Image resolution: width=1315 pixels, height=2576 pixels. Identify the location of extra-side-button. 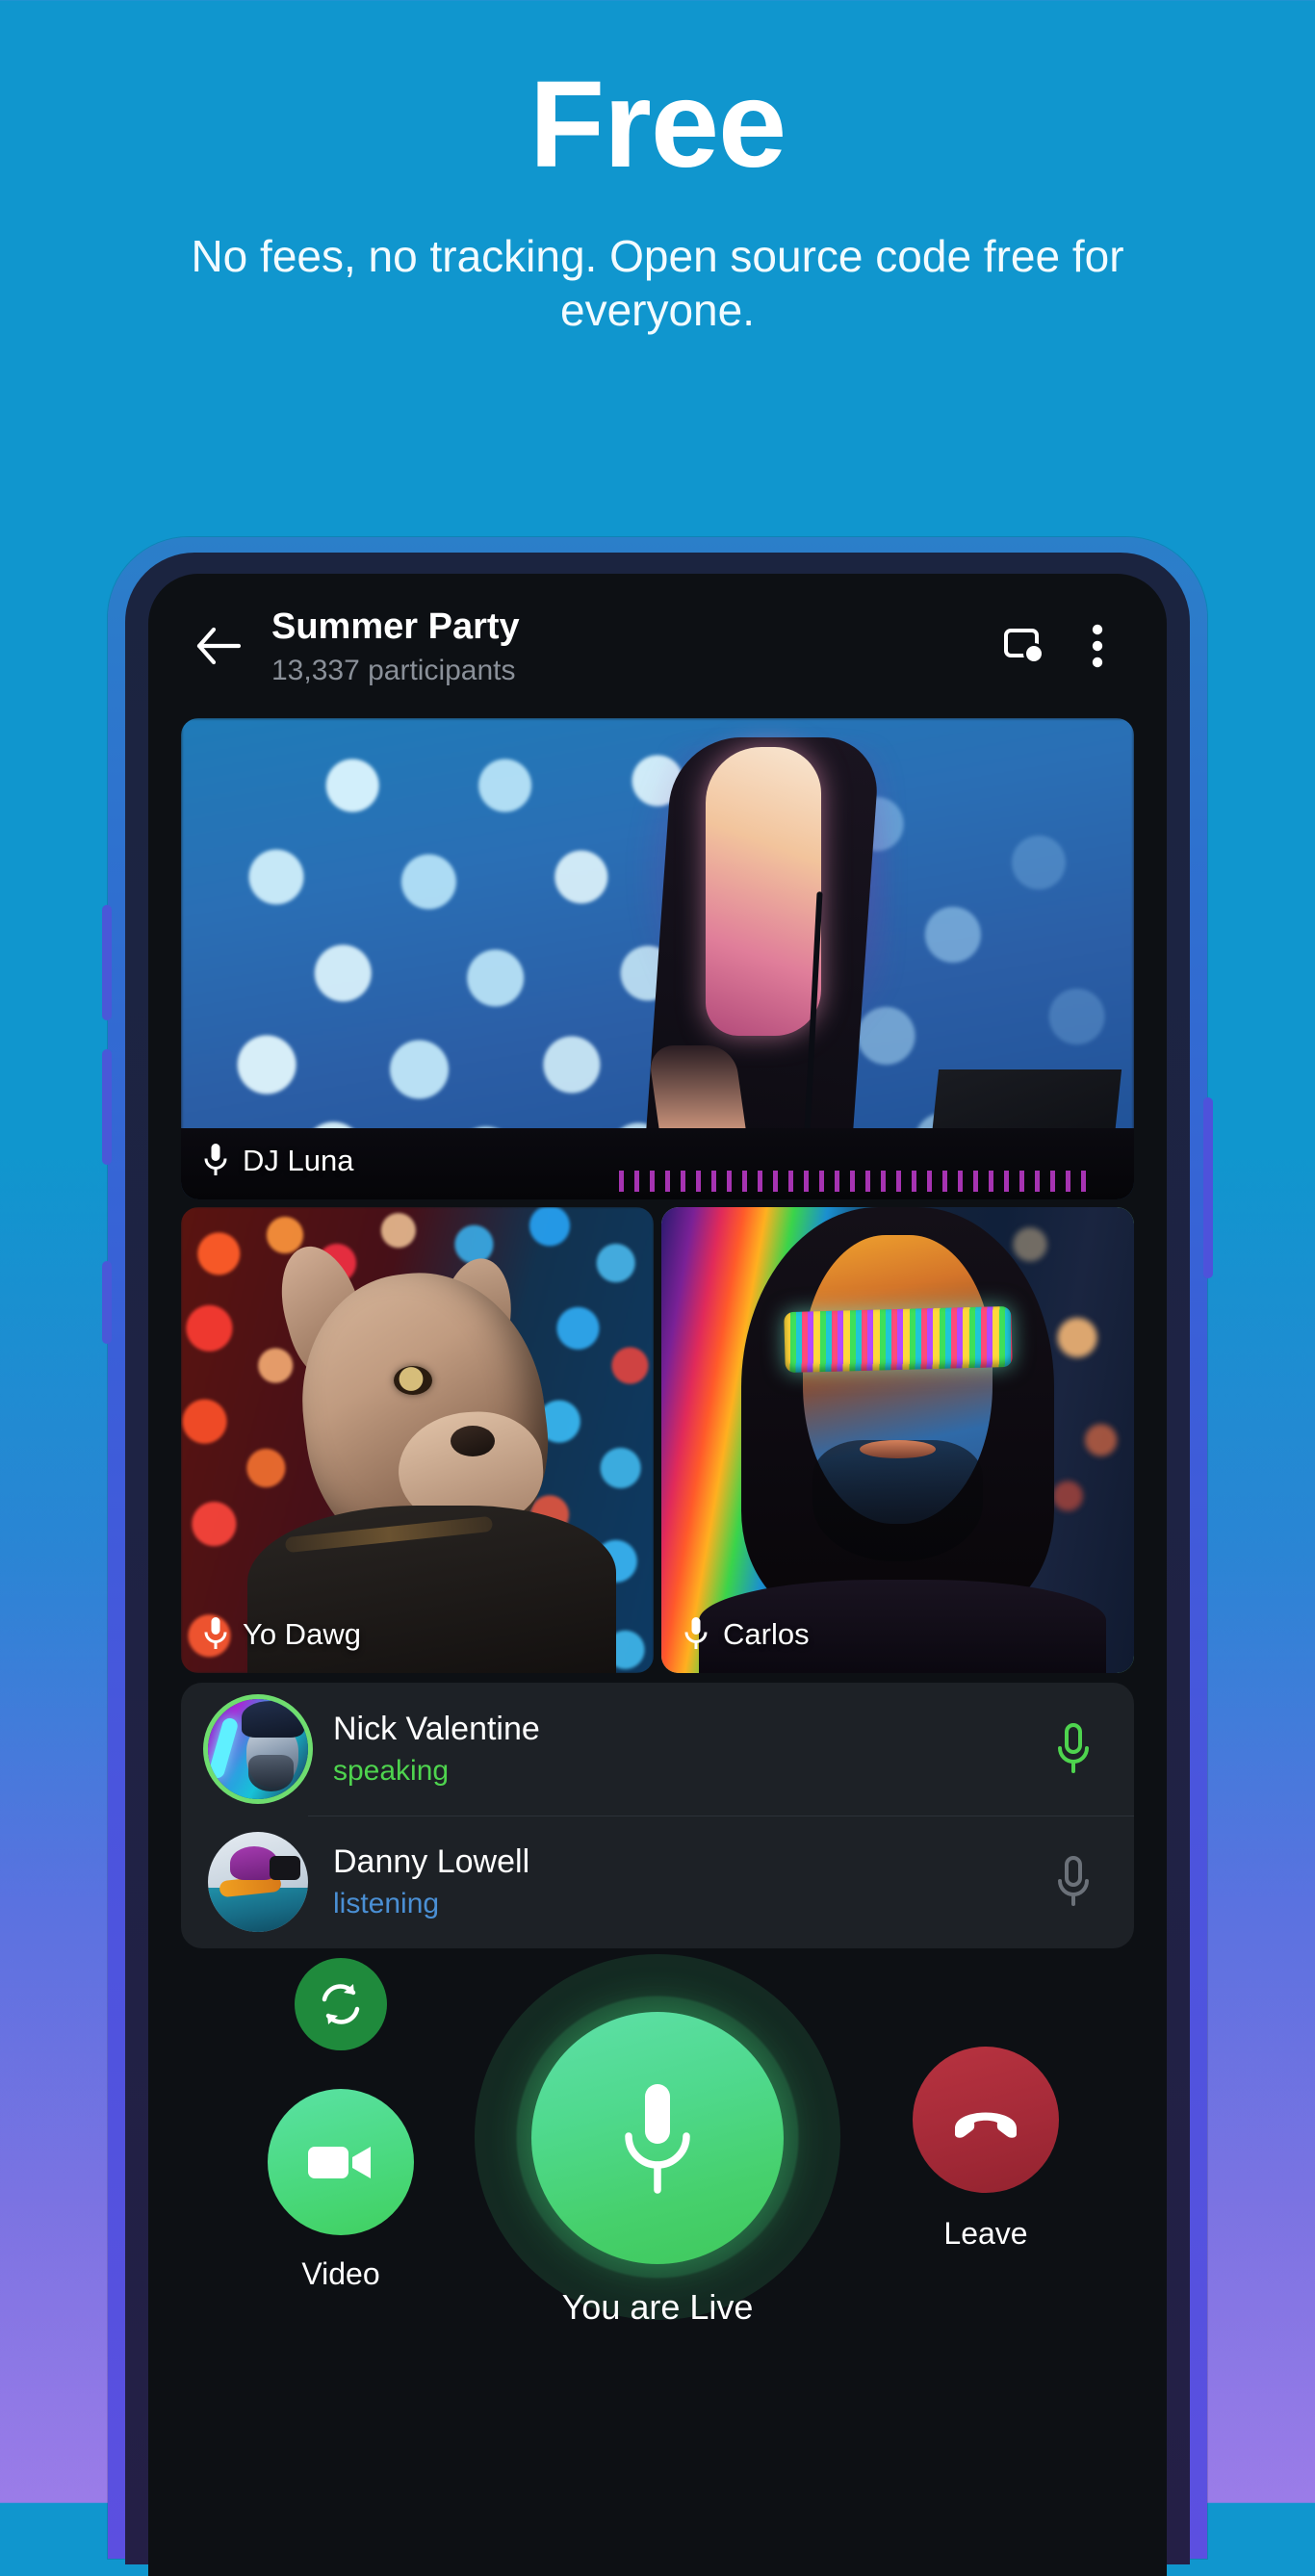
(107, 1302).